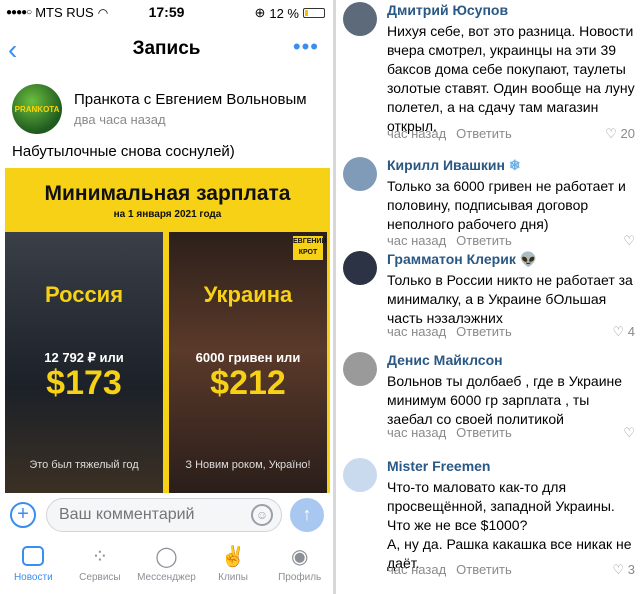  What do you see at coordinates (262, 515) in the screenshot?
I see `emoji-icon: ☺` at bounding box center [262, 515].